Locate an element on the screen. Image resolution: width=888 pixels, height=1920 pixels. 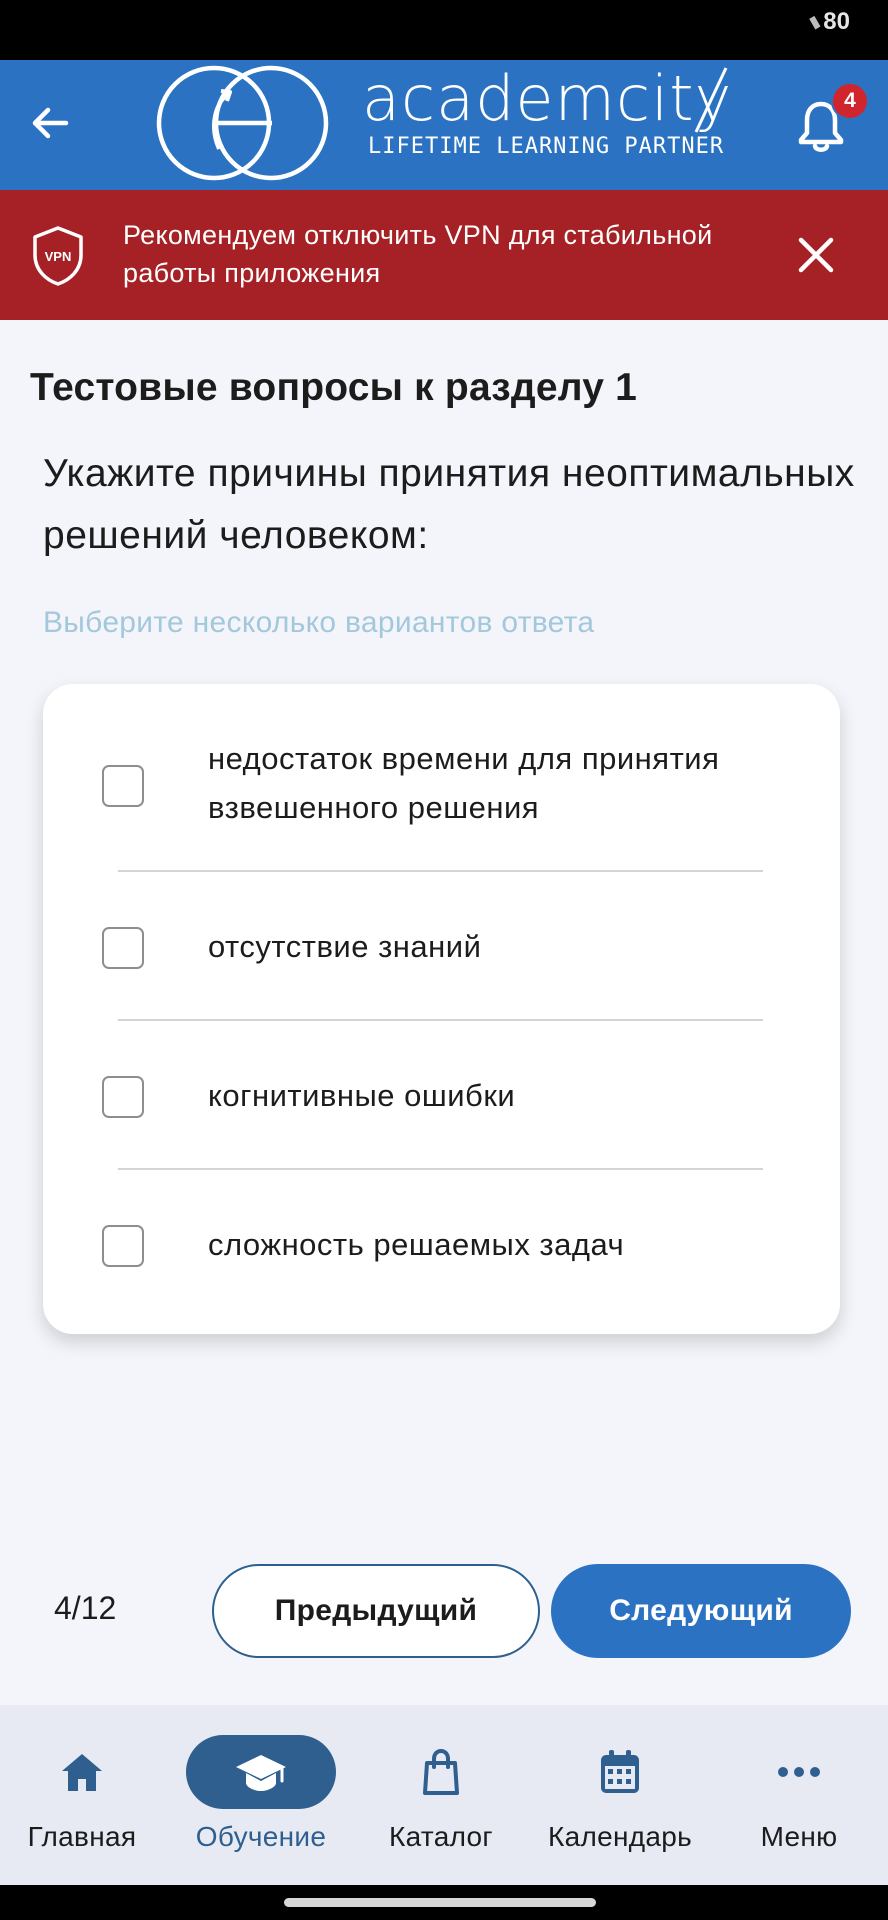
nav-item-catalog: Каталог is located at coordinates (441, 1795).